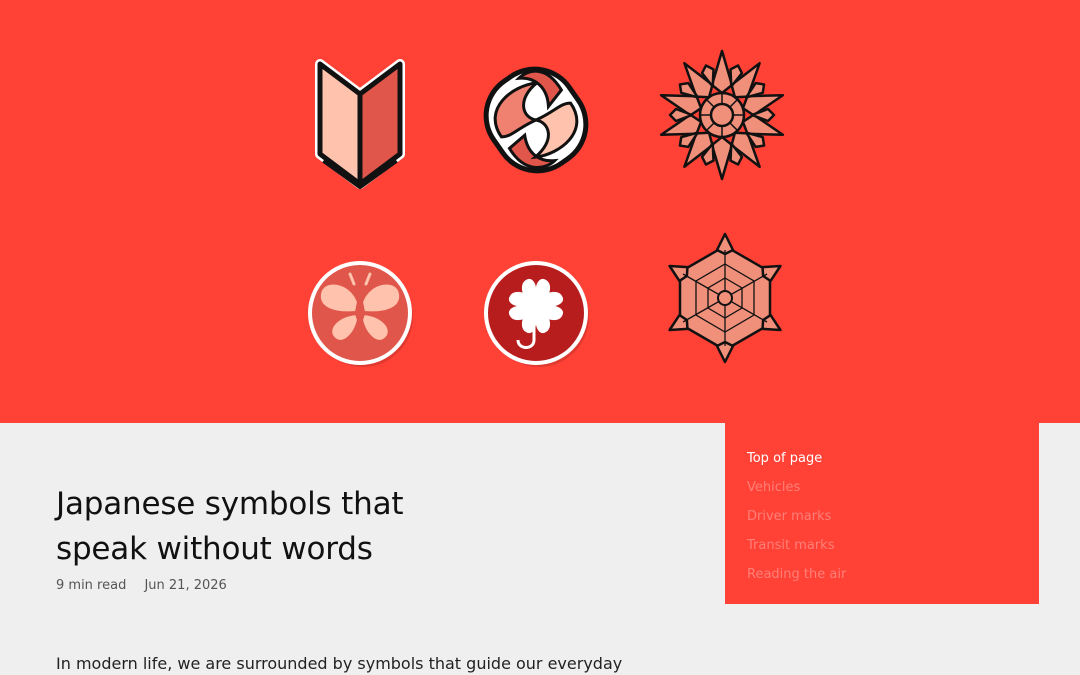  Describe the element at coordinates (536, 120) in the screenshot. I see `s-mark-icon` at that location.